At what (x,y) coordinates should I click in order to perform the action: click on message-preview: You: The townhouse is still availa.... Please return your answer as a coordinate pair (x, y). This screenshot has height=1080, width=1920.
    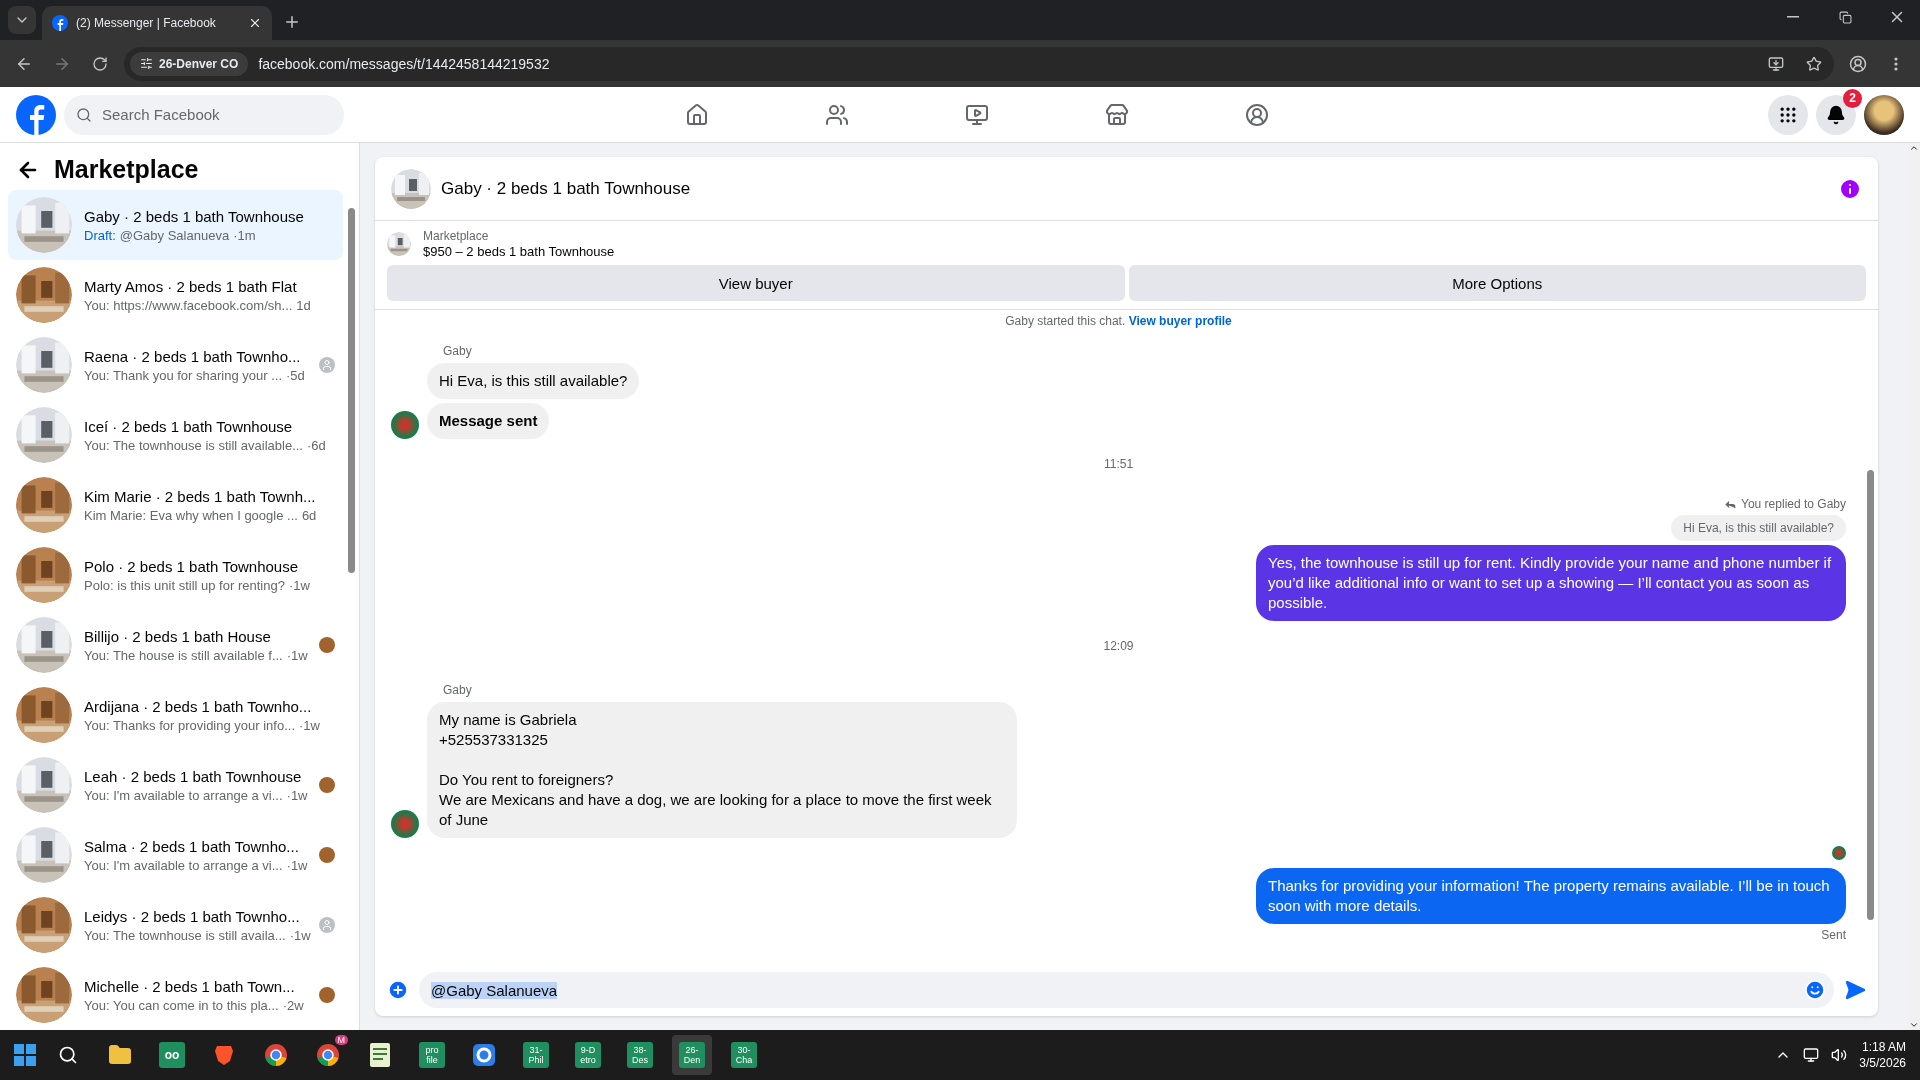
    Looking at the image, I should click on (185, 935).